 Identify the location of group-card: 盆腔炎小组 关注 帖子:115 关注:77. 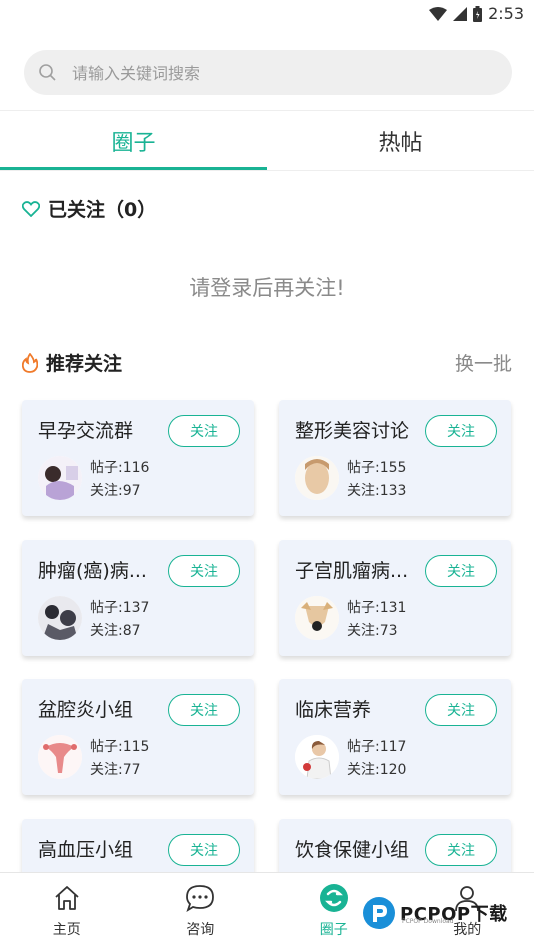
(138, 737).